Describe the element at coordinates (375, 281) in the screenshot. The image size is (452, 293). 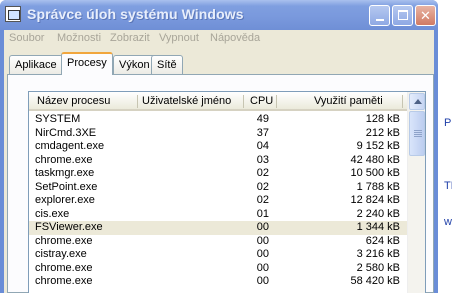
I see `process-memory-cell: 58 420 kB` at that location.